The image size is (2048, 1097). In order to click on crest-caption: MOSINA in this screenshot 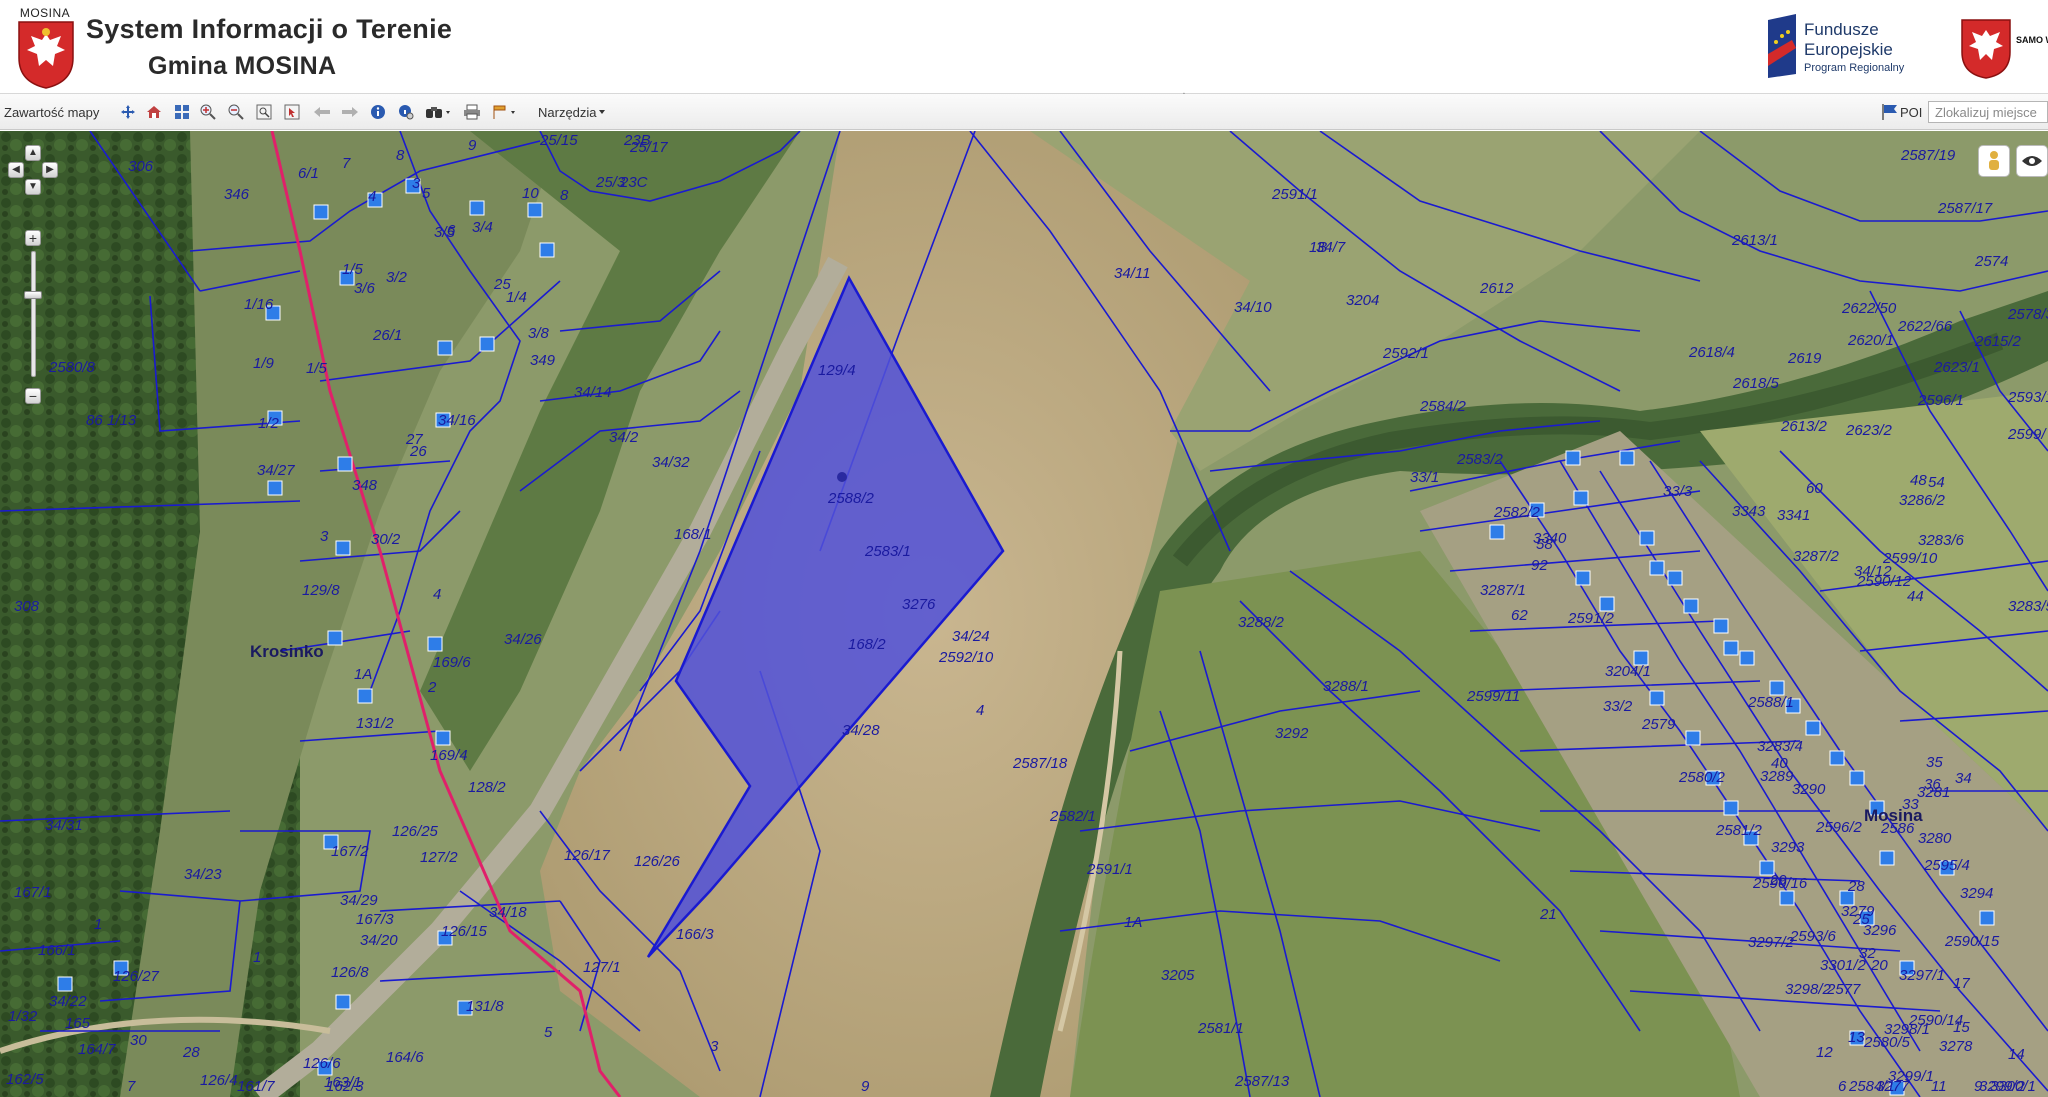, I will do `click(45, 13)`.